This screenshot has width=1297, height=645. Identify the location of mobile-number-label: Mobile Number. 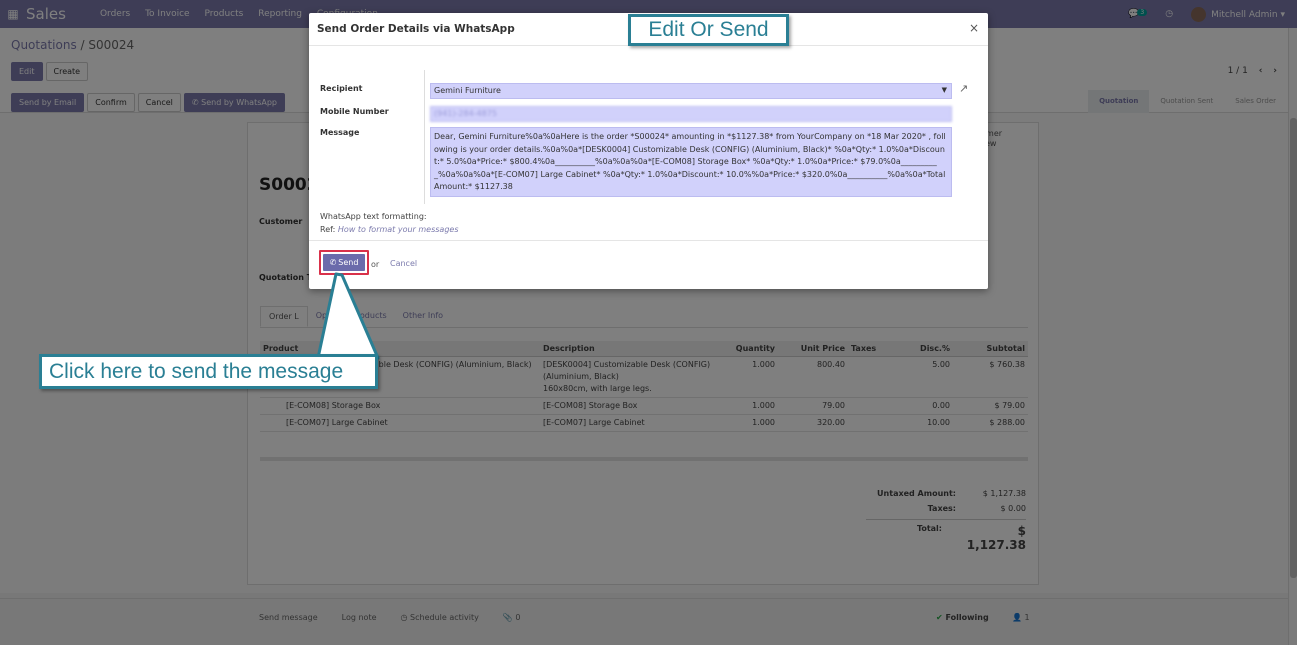
(354, 111).